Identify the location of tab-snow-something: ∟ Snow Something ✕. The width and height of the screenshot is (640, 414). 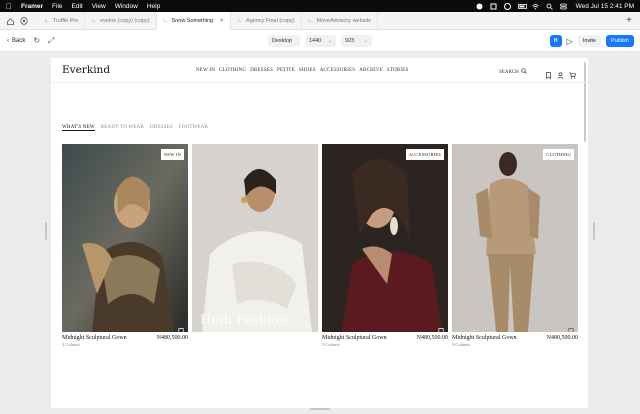
(194, 20).